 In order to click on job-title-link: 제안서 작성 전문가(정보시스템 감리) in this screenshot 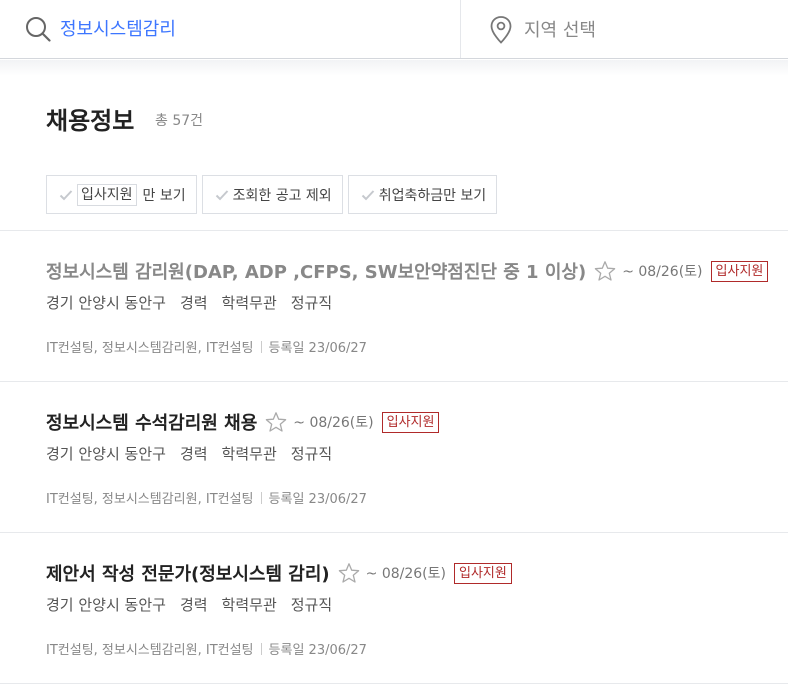, I will do `click(188, 573)`.